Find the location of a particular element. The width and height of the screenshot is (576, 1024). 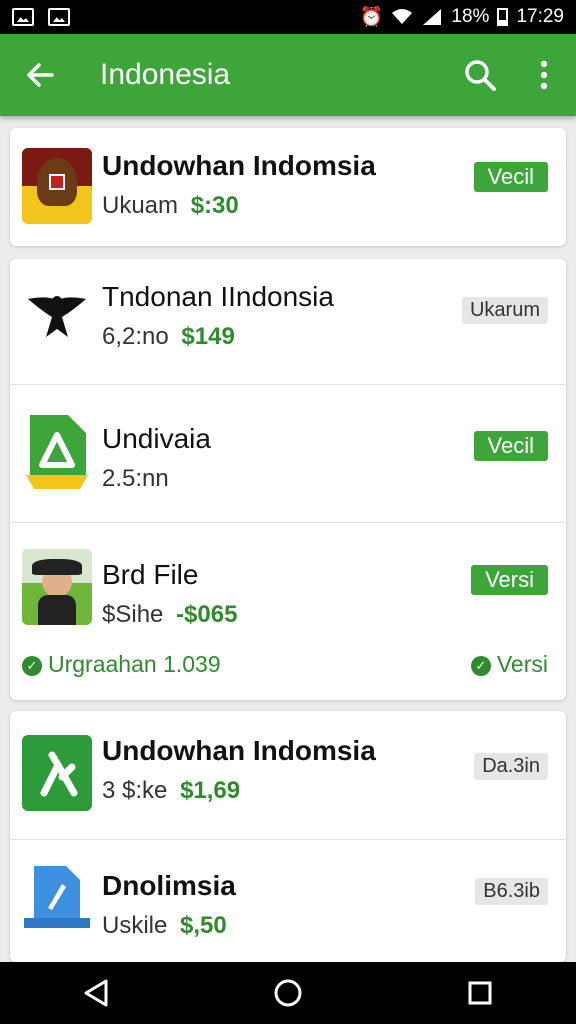

version-label: Versi is located at coordinates (522, 664).